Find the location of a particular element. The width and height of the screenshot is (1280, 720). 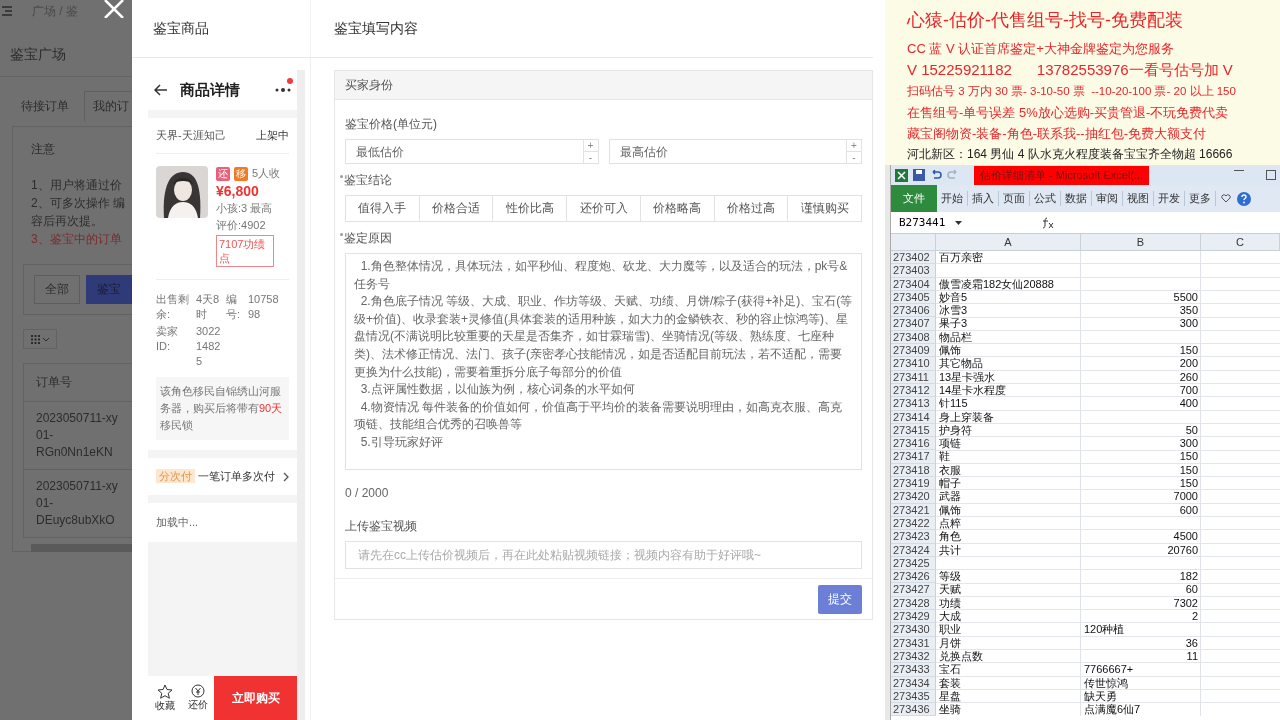

ribbon-tab: 插入 is located at coordinates (983, 198).